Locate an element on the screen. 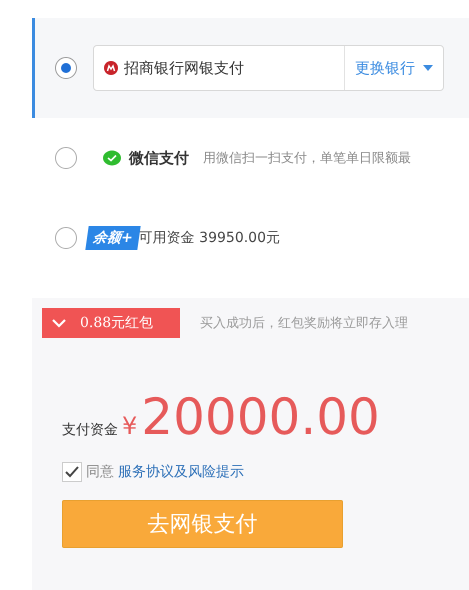 The width and height of the screenshot is (469, 590). bonus-tag: 0.88元红包 is located at coordinates (111, 323).